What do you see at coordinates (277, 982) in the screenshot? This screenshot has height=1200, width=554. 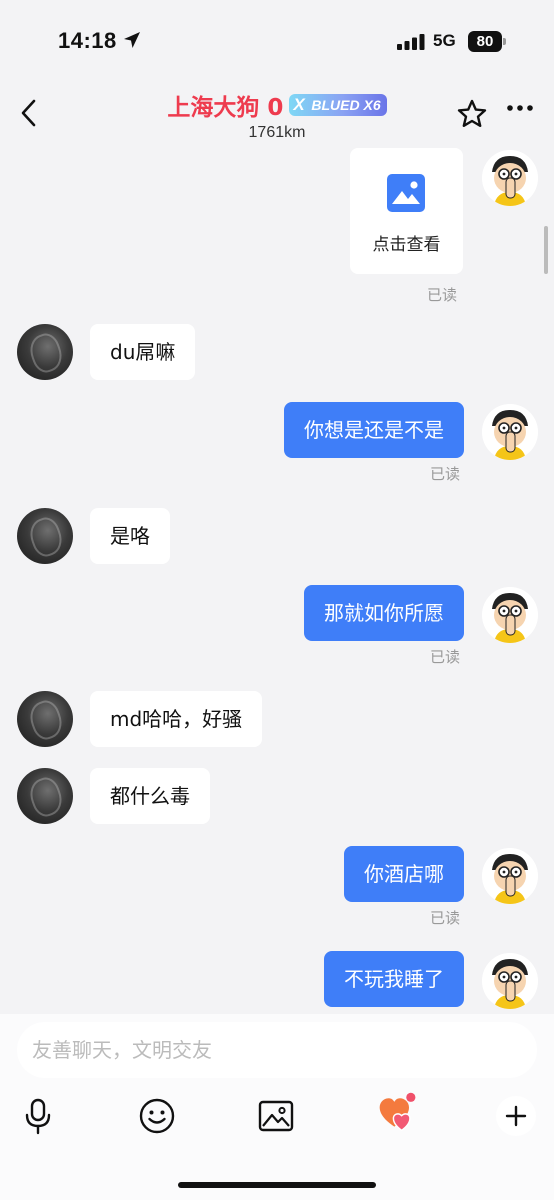 I see `message-outgoing: 不玩我睡了` at bounding box center [277, 982].